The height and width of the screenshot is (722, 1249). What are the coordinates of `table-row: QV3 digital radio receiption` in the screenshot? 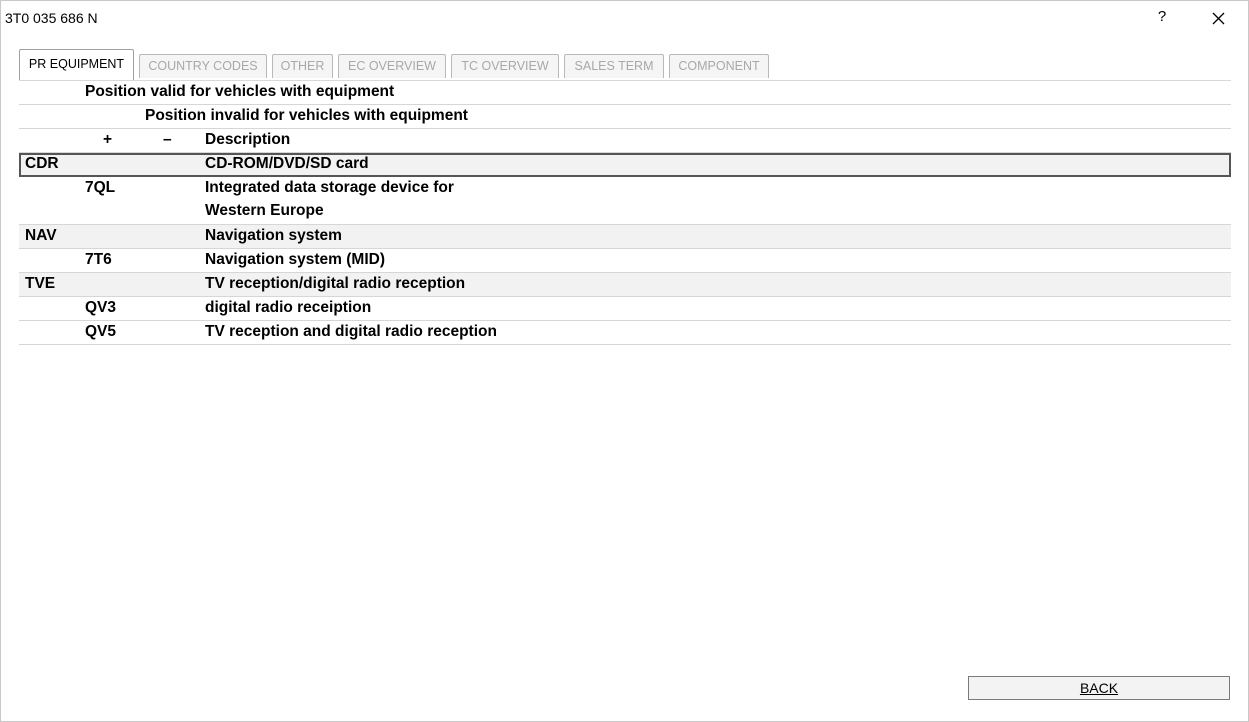 It's located at (625, 309).